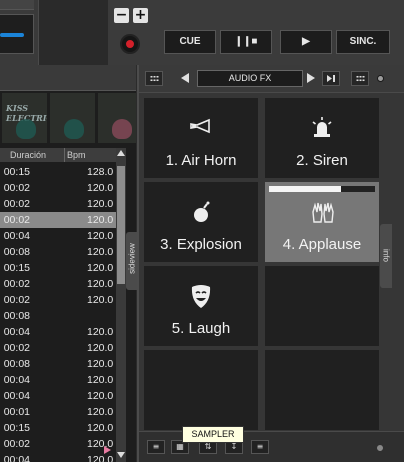 The height and width of the screenshot is (462, 404). Describe the element at coordinates (306, 42) in the screenshot. I see `play-button: ▶` at that location.